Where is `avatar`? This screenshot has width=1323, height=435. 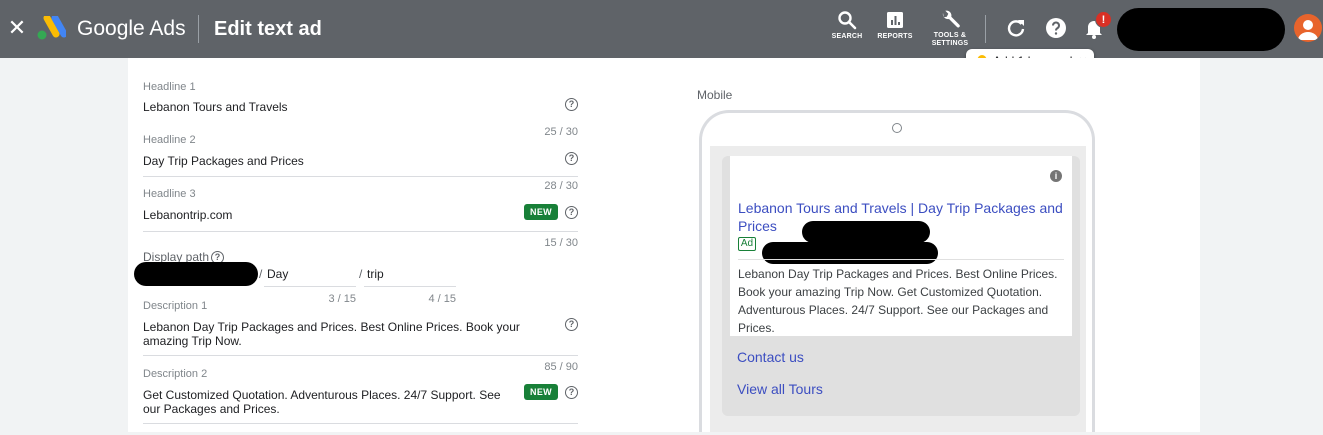 avatar is located at coordinates (1308, 28).